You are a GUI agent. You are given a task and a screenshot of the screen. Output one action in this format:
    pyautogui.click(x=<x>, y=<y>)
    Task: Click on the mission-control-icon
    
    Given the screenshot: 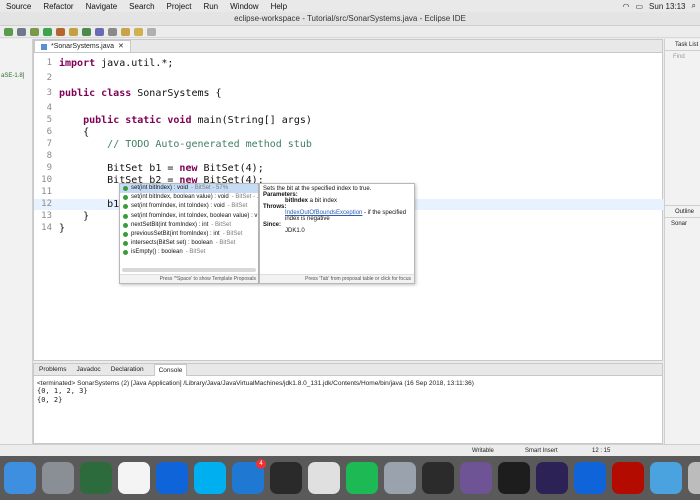 What is the action you would take?
    pyautogui.click(x=96, y=478)
    